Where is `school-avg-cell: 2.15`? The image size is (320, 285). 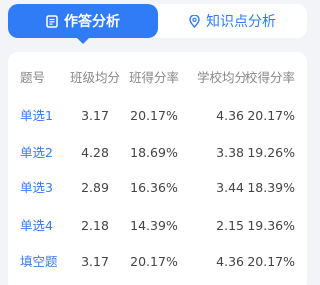 school-avg-cell: 2.15 is located at coordinates (230, 225).